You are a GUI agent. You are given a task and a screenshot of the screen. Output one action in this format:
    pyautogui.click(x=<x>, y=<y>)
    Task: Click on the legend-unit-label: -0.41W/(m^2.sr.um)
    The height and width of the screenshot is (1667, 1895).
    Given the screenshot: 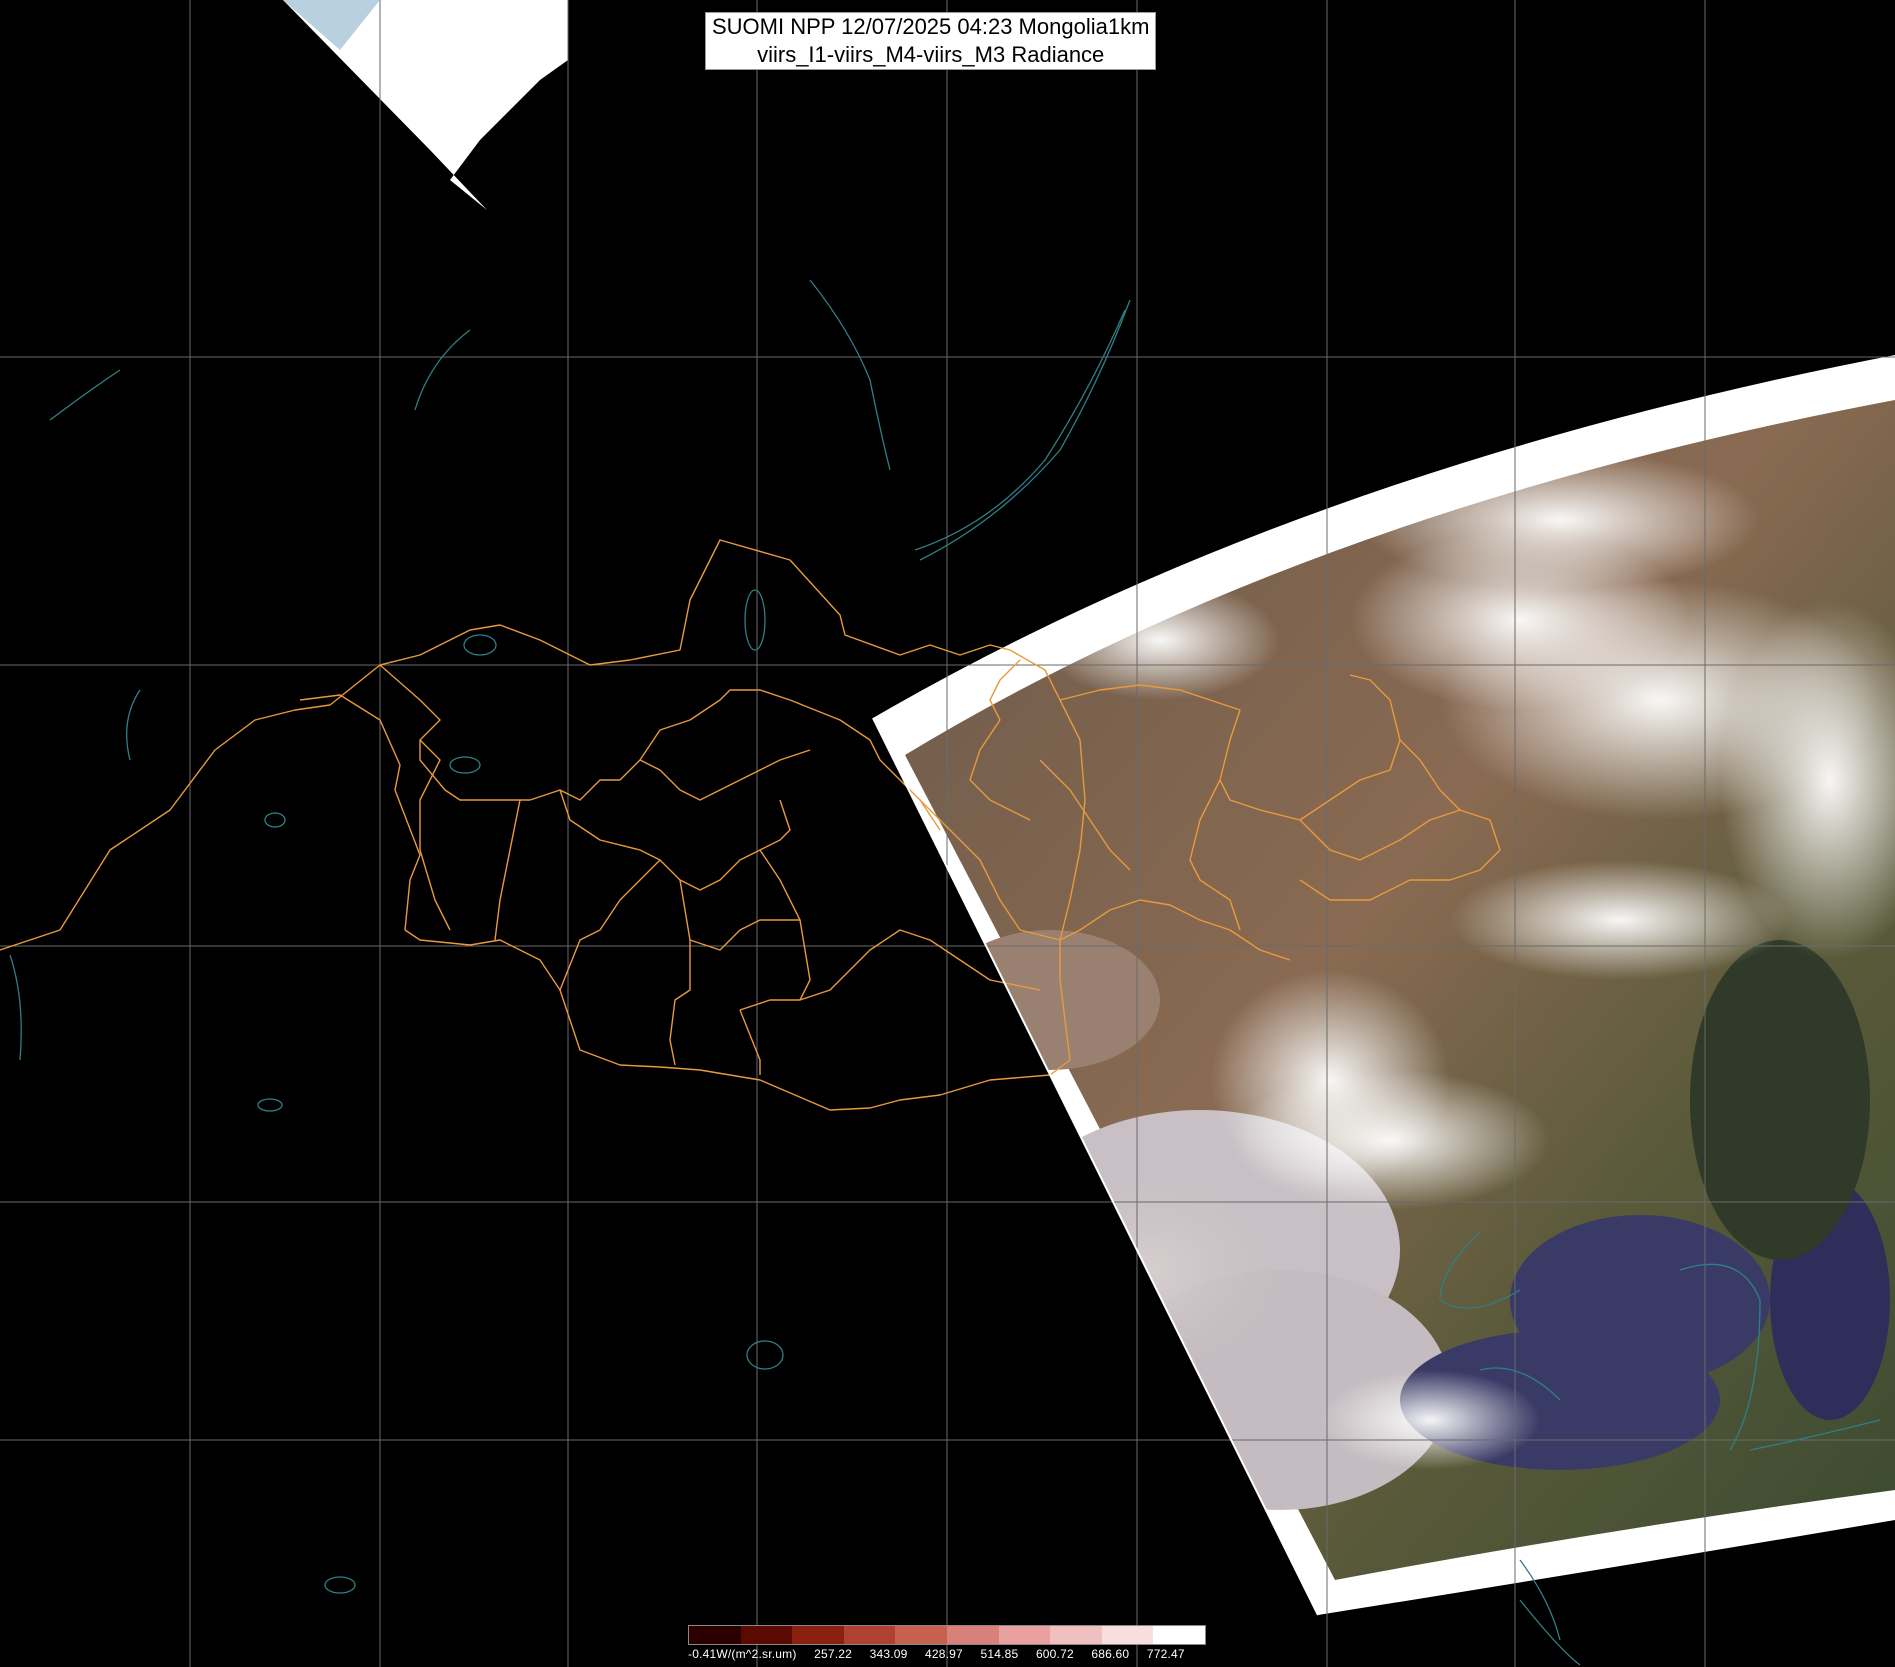 What is the action you would take?
    pyautogui.click(x=742, y=1654)
    